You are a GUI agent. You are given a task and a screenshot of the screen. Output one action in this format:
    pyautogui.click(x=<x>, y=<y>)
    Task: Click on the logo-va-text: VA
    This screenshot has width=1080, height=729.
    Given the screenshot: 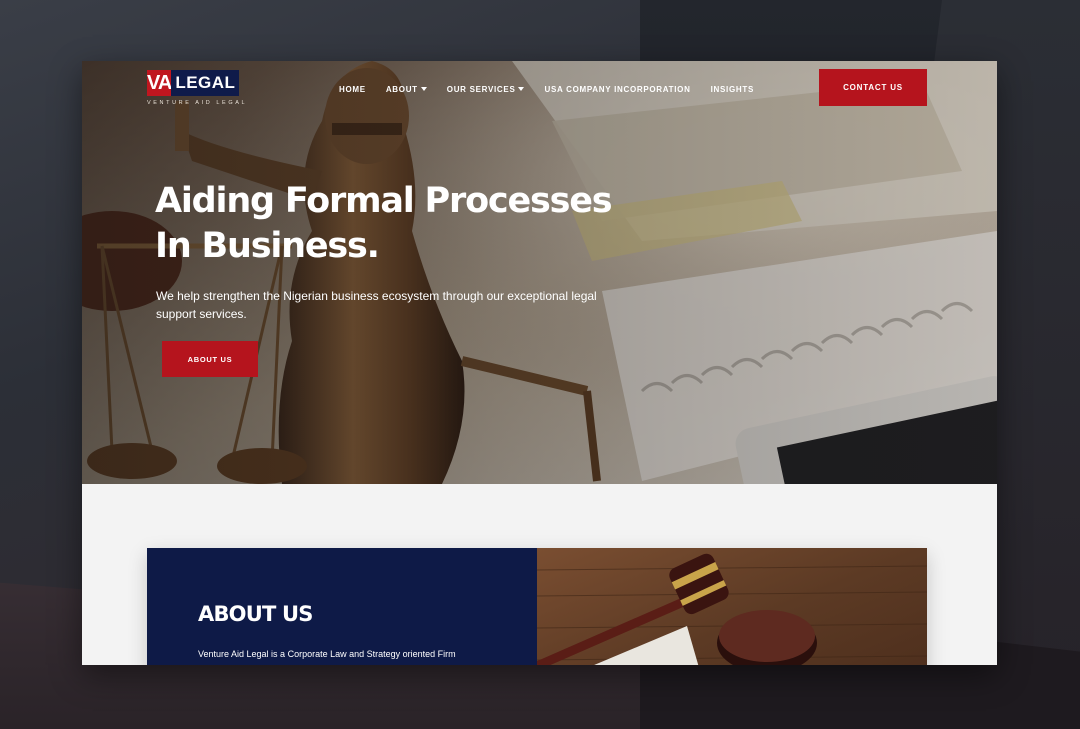 What is the action you would take?
    pyautogui.click(x=159, y=83)
    